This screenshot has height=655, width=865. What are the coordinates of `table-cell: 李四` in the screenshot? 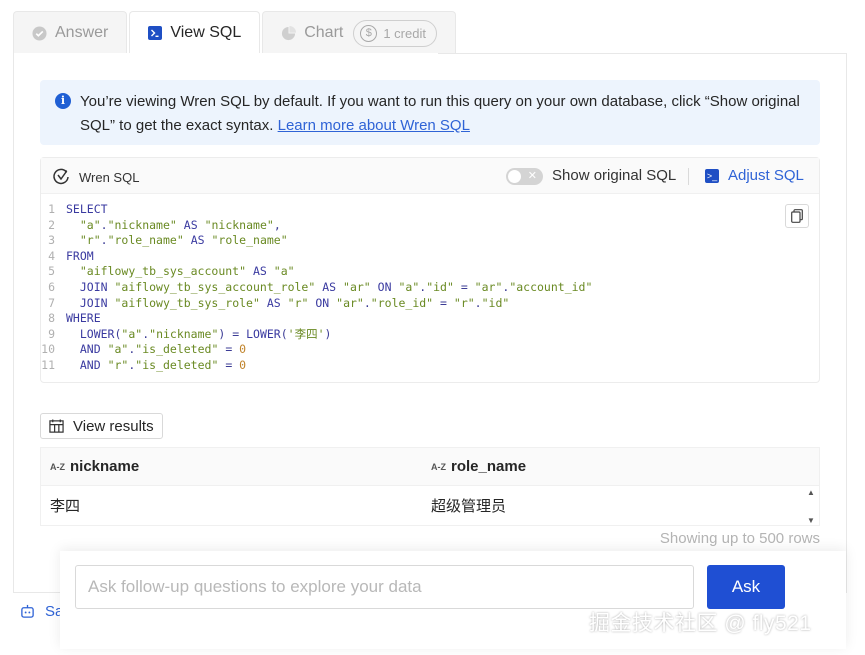 It's located at (65, 506).